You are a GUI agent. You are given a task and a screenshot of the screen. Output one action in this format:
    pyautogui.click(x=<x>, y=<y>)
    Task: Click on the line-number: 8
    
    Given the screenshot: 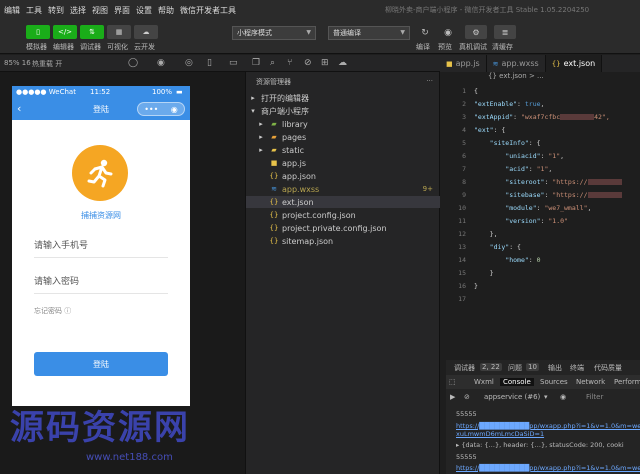 What is the action you would take?
    pyautogui.click(x=464, y=182)
    